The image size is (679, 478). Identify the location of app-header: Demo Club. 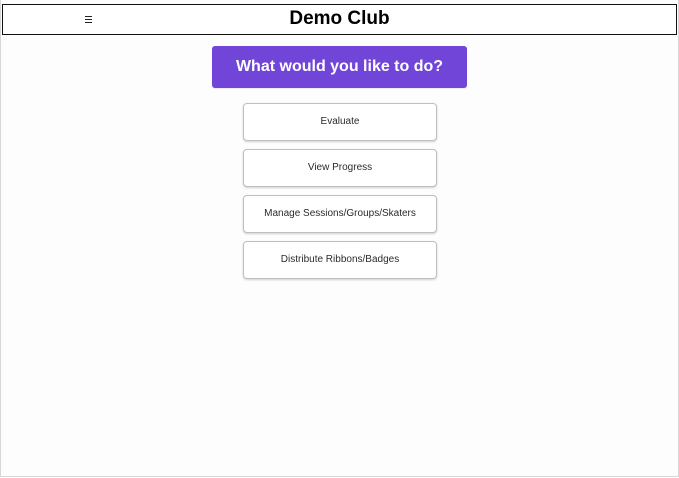
(339, 19).